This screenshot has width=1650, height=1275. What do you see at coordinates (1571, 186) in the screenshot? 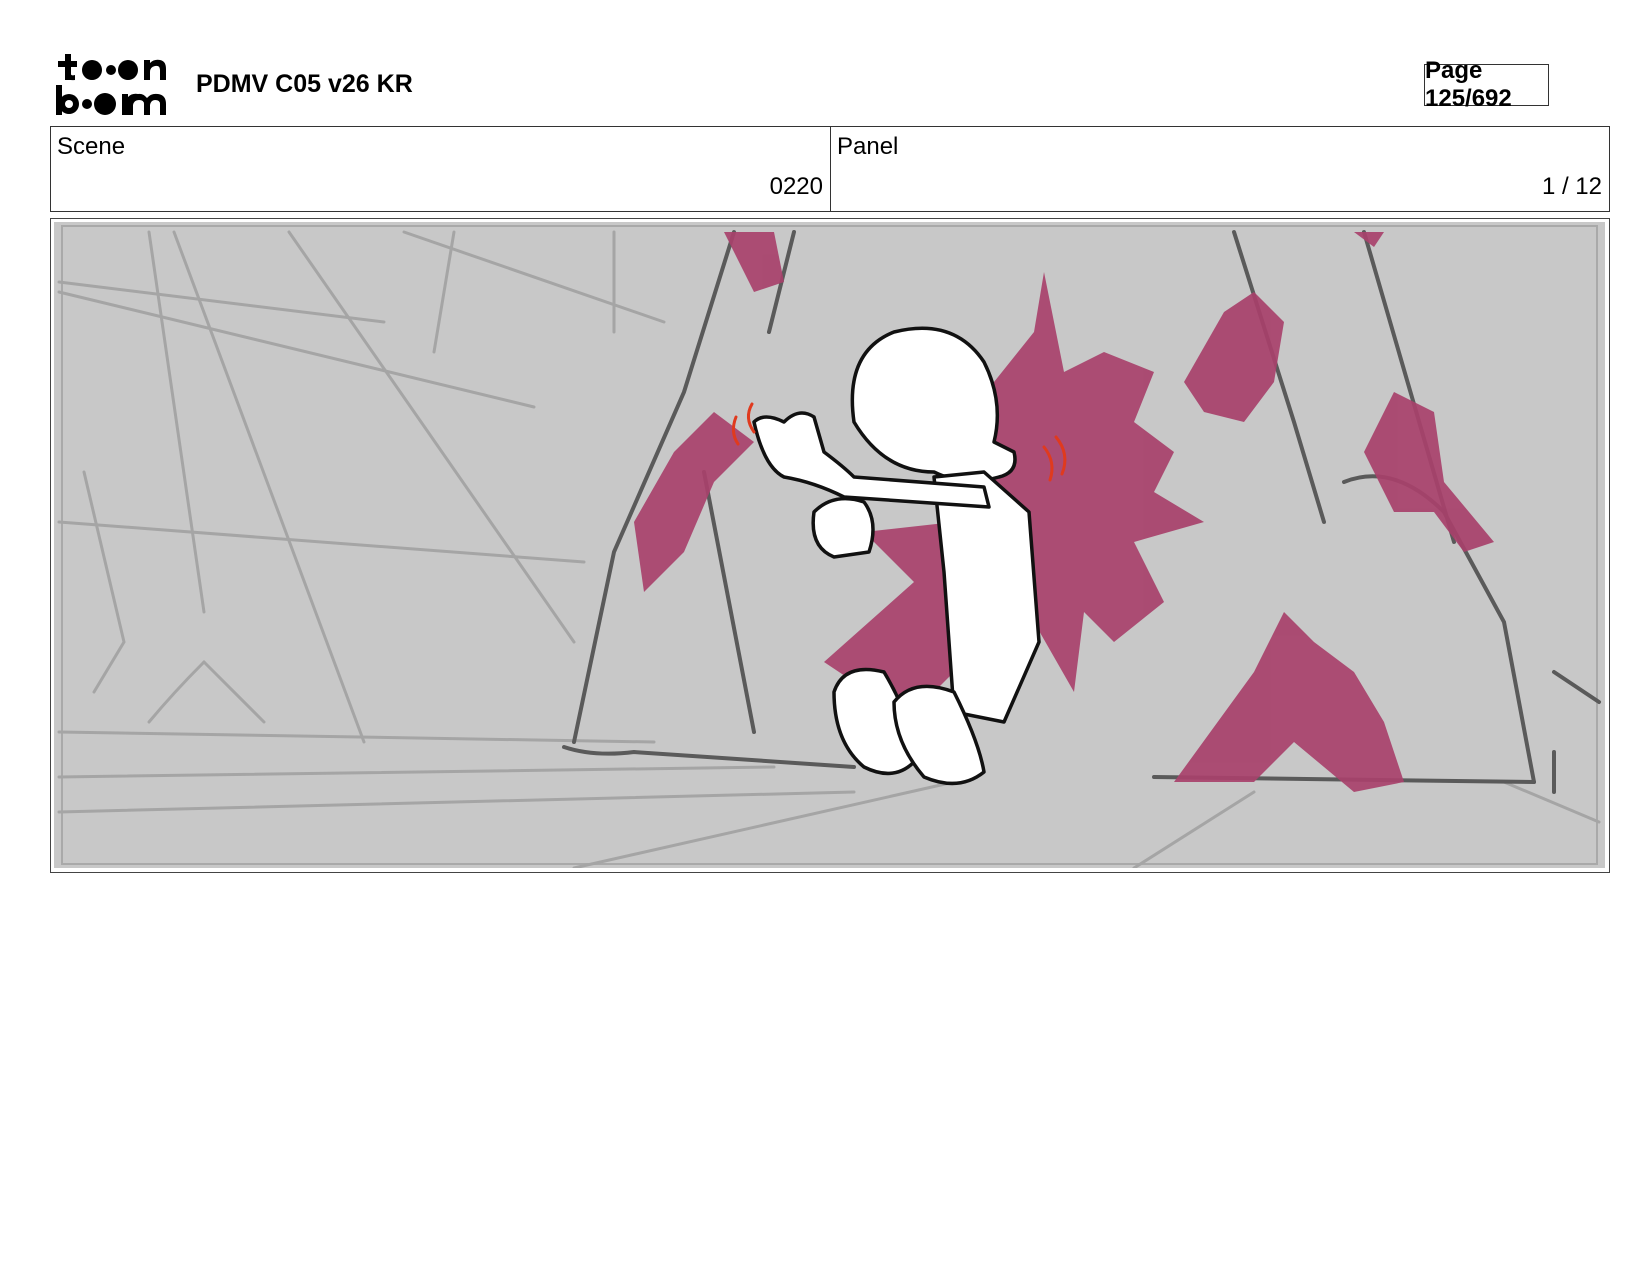
I see `panel-number: 1 / 12` at bounding box center [1571, 186].